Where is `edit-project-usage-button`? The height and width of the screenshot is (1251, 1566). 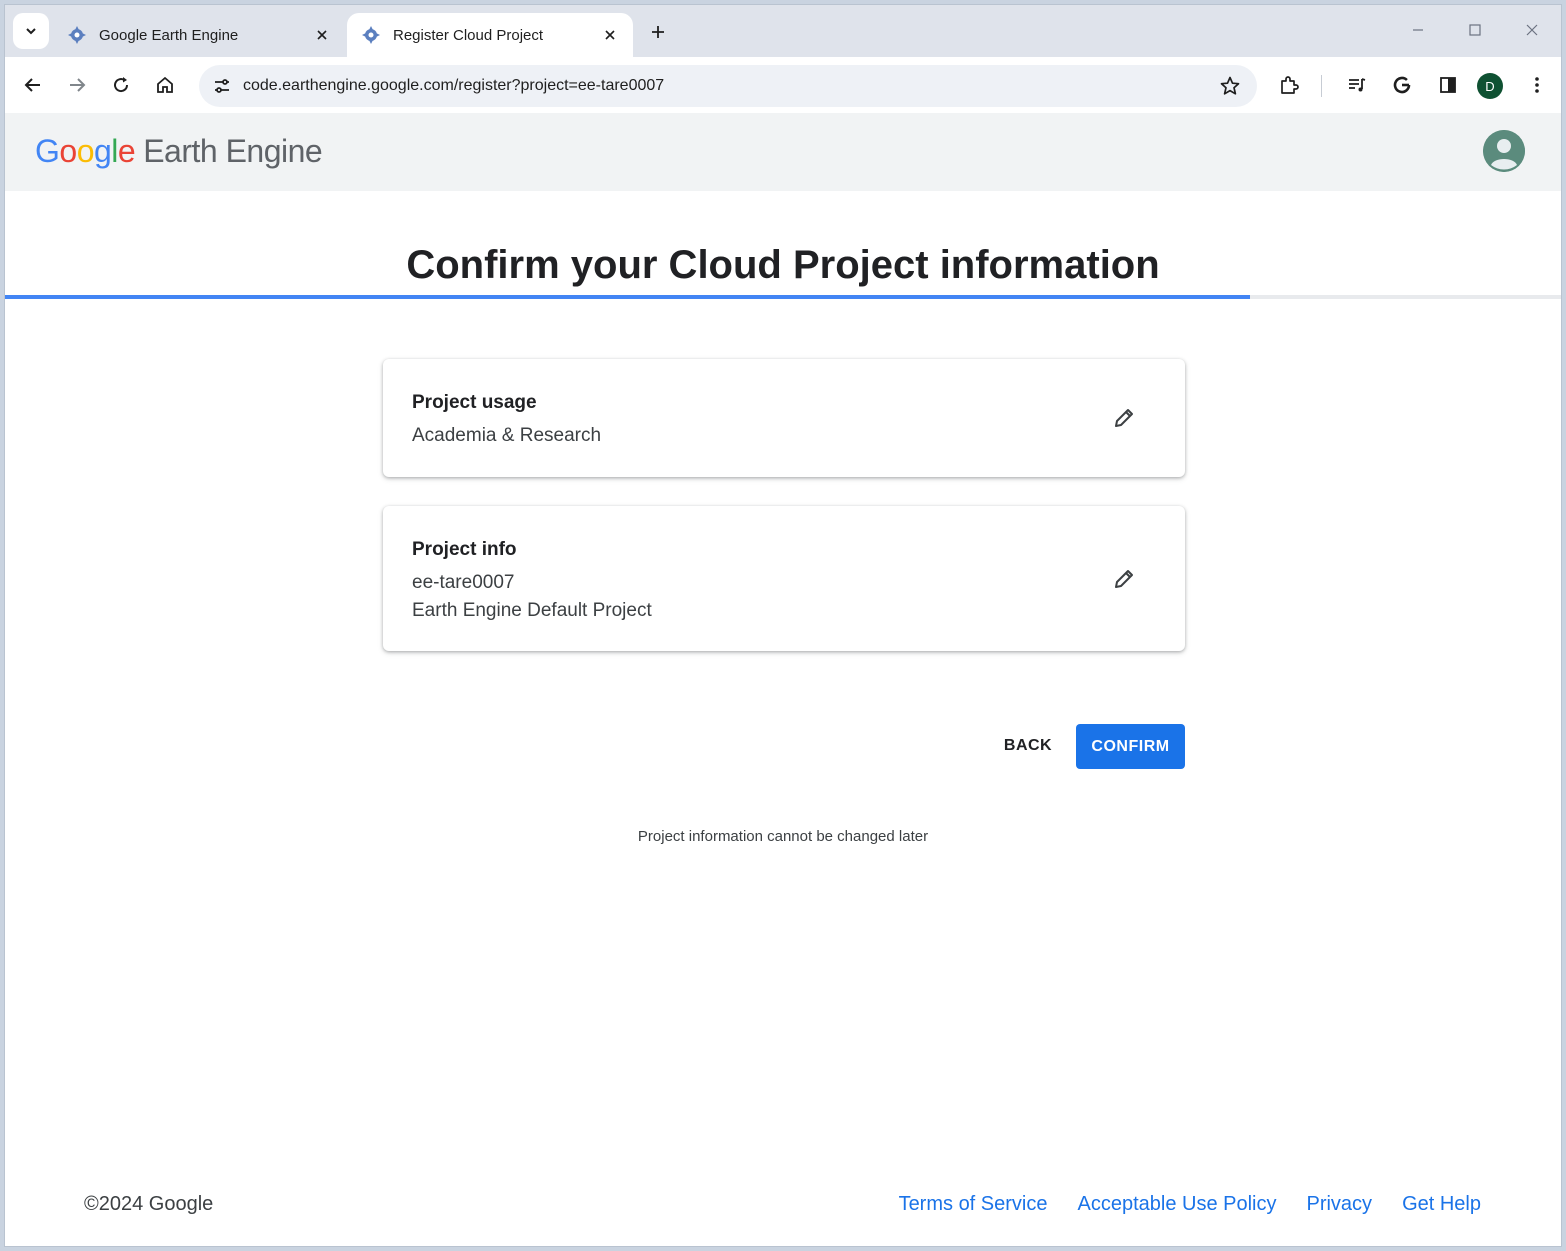
edit-project-usage-button is located at coordinates (1124, 418).